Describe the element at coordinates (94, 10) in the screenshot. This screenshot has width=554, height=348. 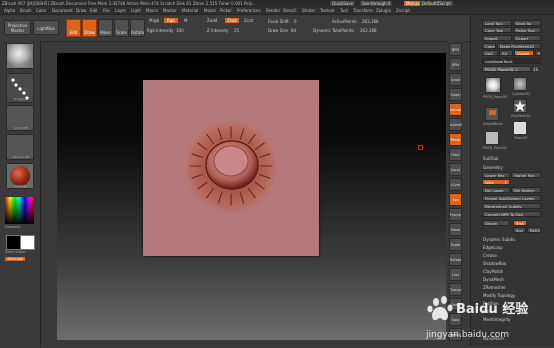
I see `menu-edit: Edit` at that location.